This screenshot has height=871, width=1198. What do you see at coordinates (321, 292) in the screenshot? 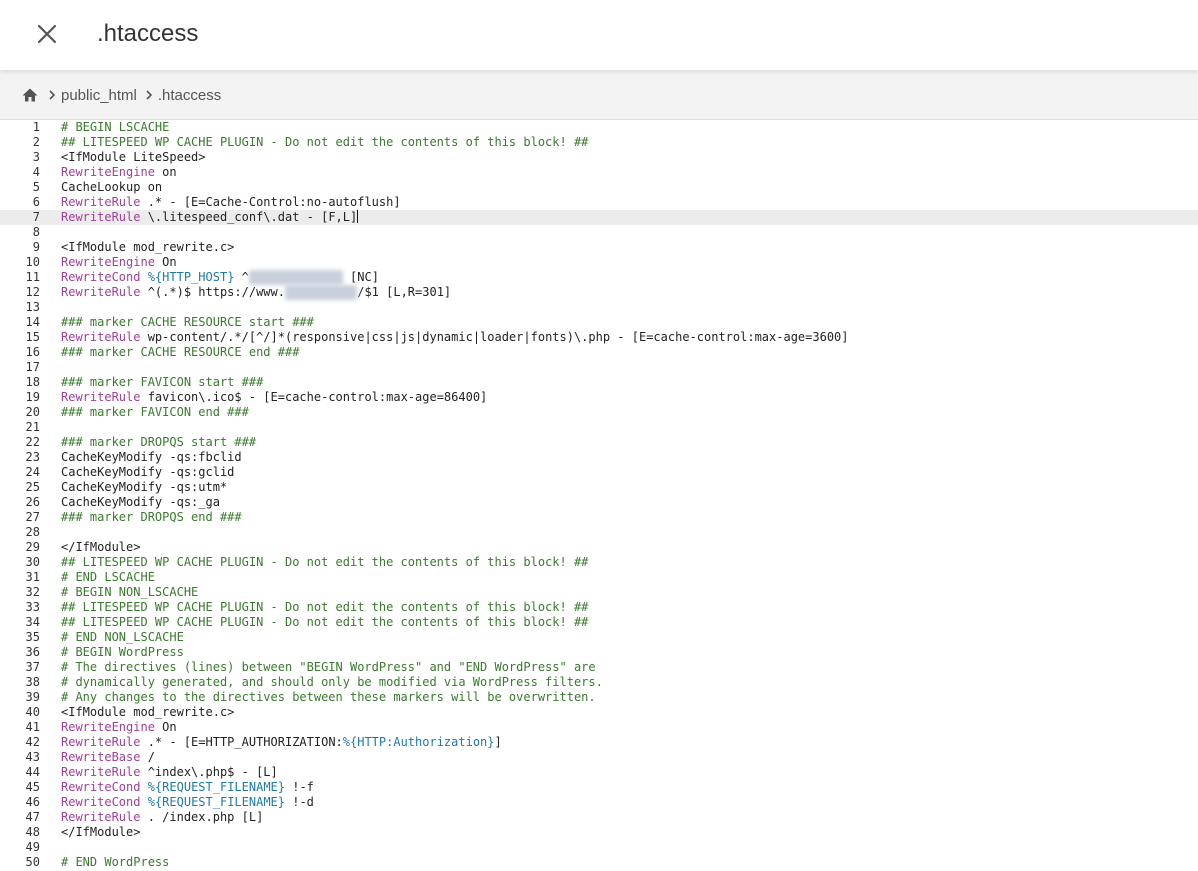
I see `redacted-text: xxxxxxxxxx` at bounding box center [321, 292].